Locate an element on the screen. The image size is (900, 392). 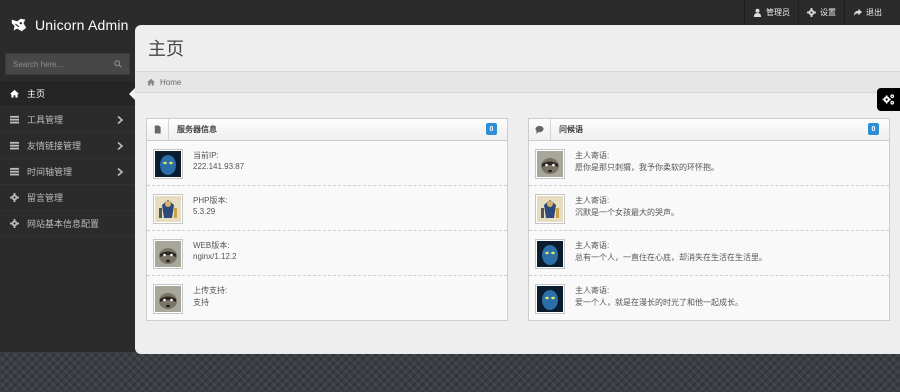
gears-icon is located at coordinates (888, 99).